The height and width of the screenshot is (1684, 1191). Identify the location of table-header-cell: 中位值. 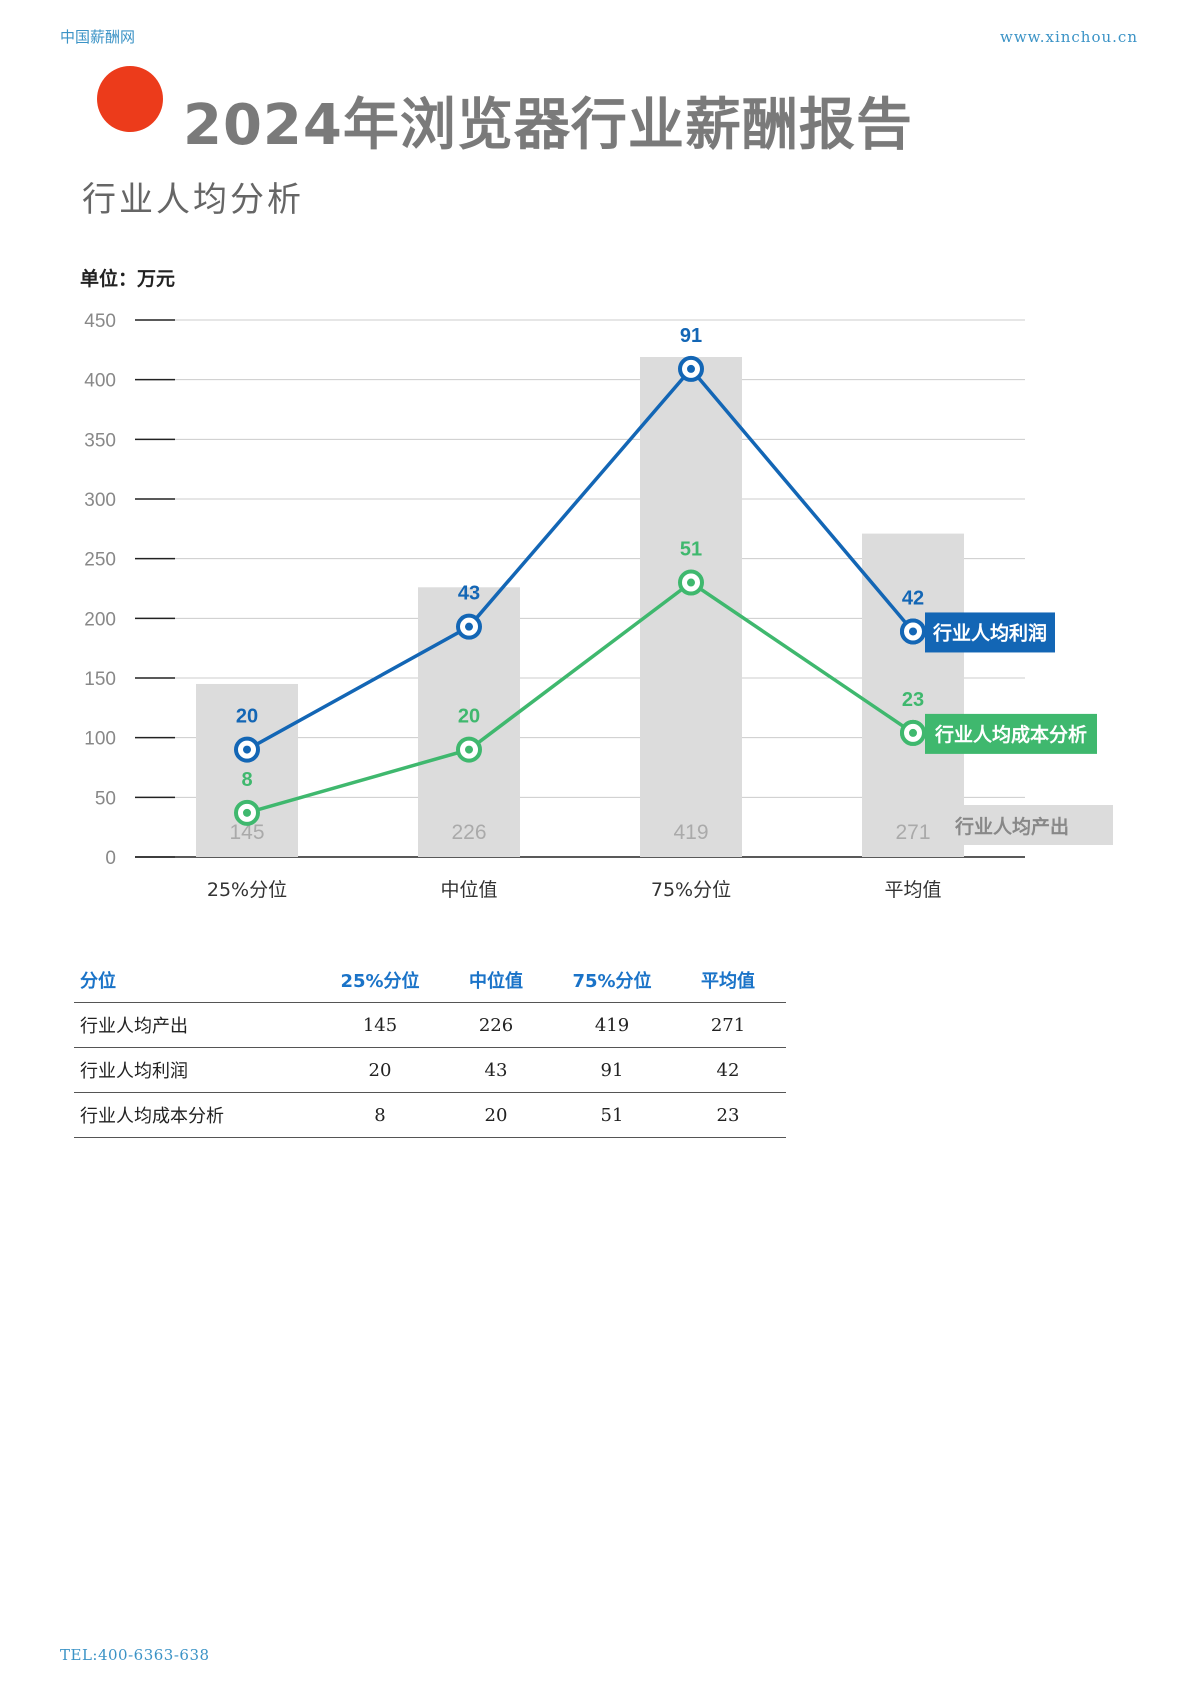
(496, 980).